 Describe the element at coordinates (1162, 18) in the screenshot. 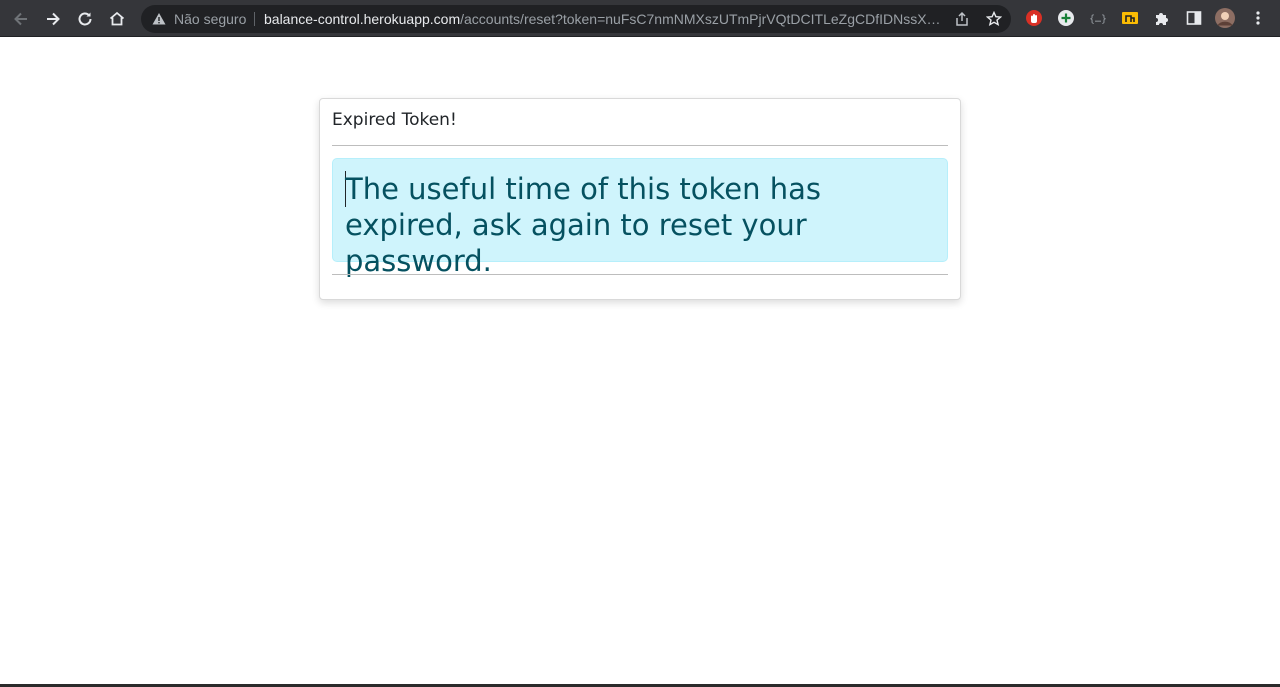

I see `puzzle-icon` at that location.